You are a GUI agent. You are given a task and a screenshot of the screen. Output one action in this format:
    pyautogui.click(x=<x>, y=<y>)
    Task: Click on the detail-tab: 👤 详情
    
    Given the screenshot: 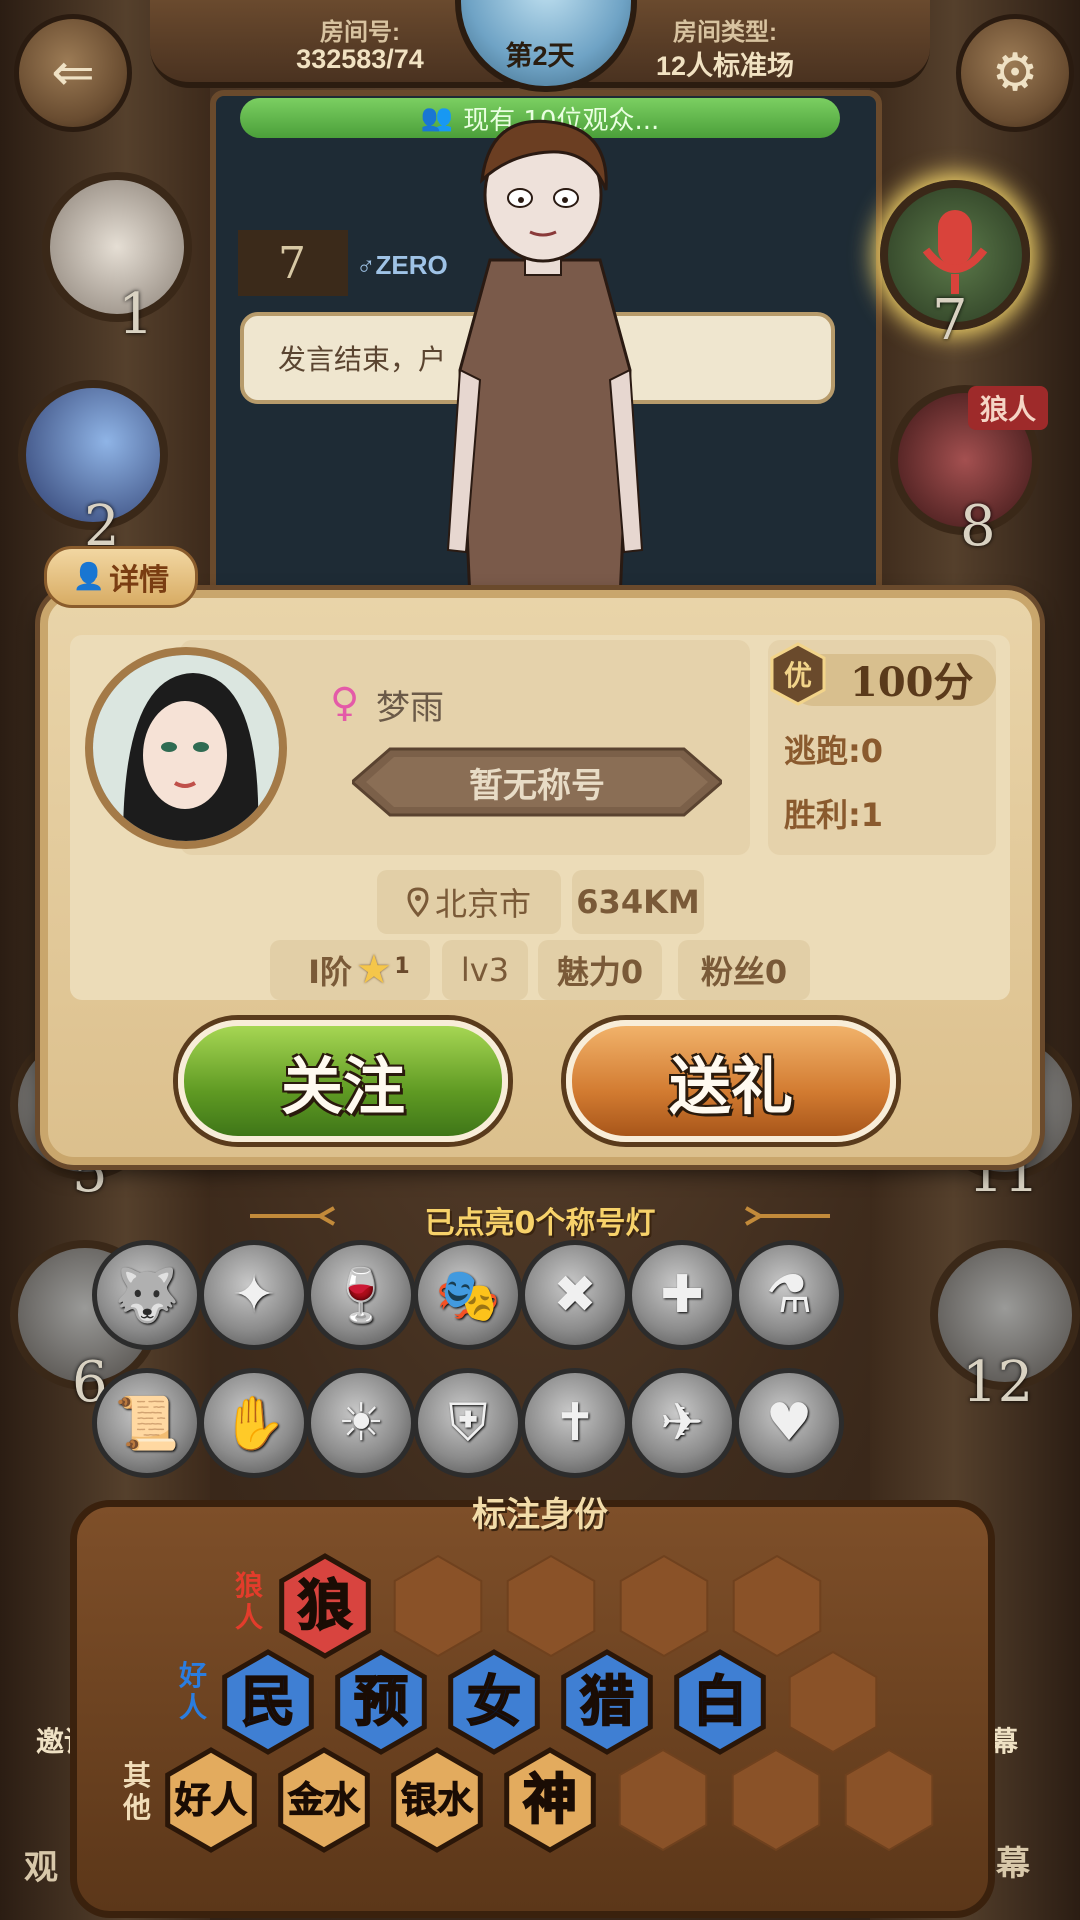 What is the action you would take?
    pyautogui.click(x=121, y=577)
    